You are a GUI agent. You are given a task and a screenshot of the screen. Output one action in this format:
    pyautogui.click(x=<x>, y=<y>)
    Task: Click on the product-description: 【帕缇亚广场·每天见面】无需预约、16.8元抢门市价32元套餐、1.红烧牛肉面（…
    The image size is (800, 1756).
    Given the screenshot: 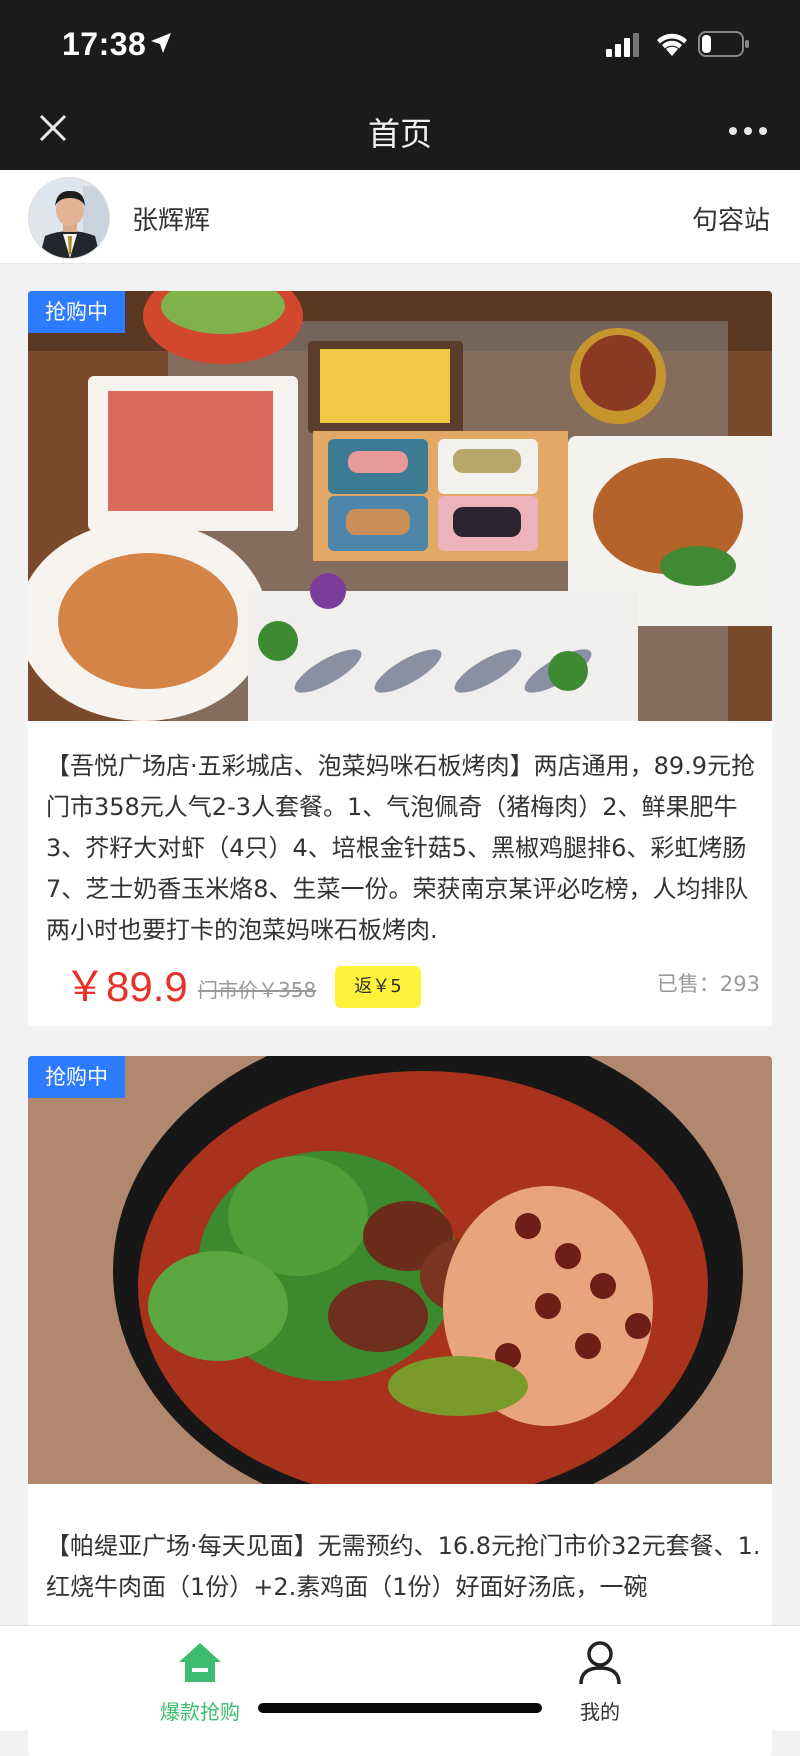 What is the action you would take?
    pyautogui.click(x=404, y=1567)
    